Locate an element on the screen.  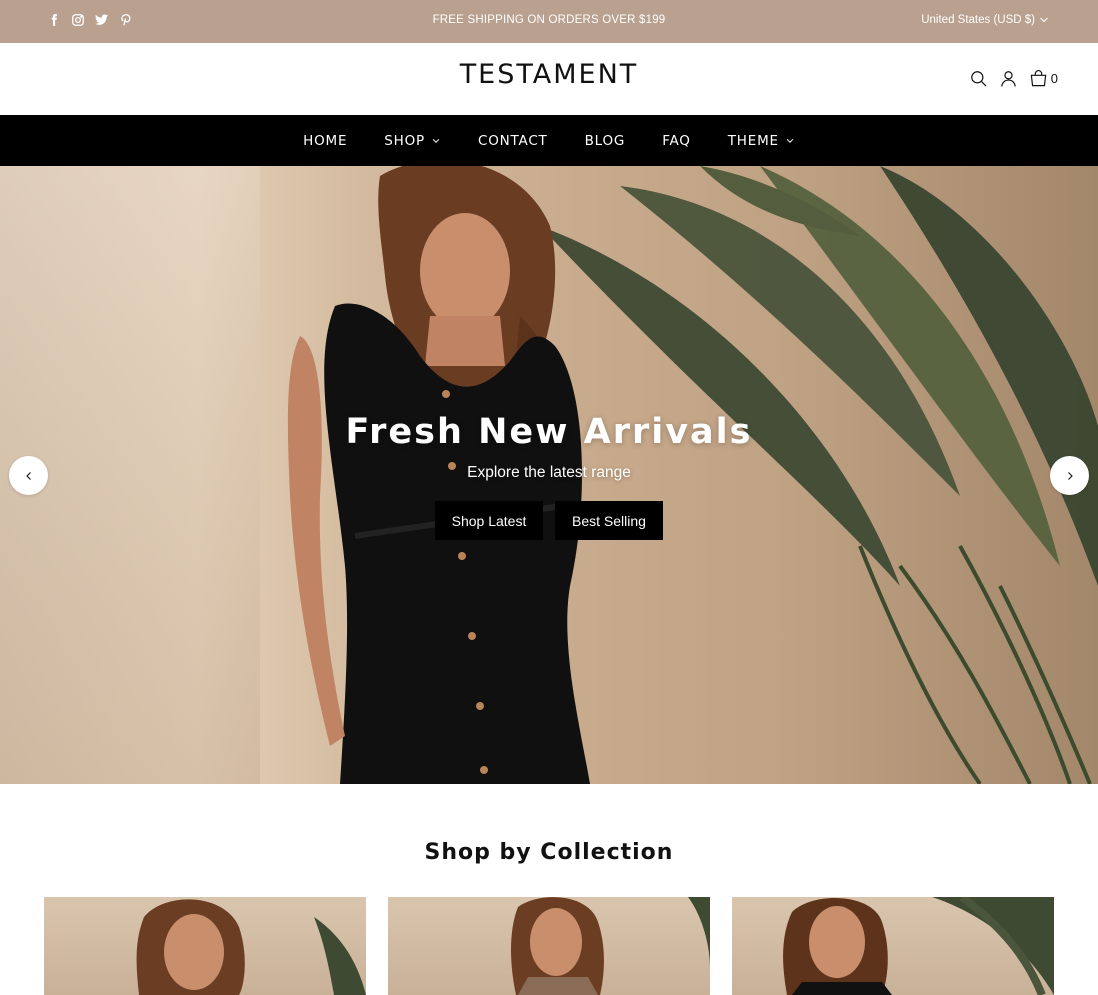
nav-label: HOME is located at coordinates (325, 140).